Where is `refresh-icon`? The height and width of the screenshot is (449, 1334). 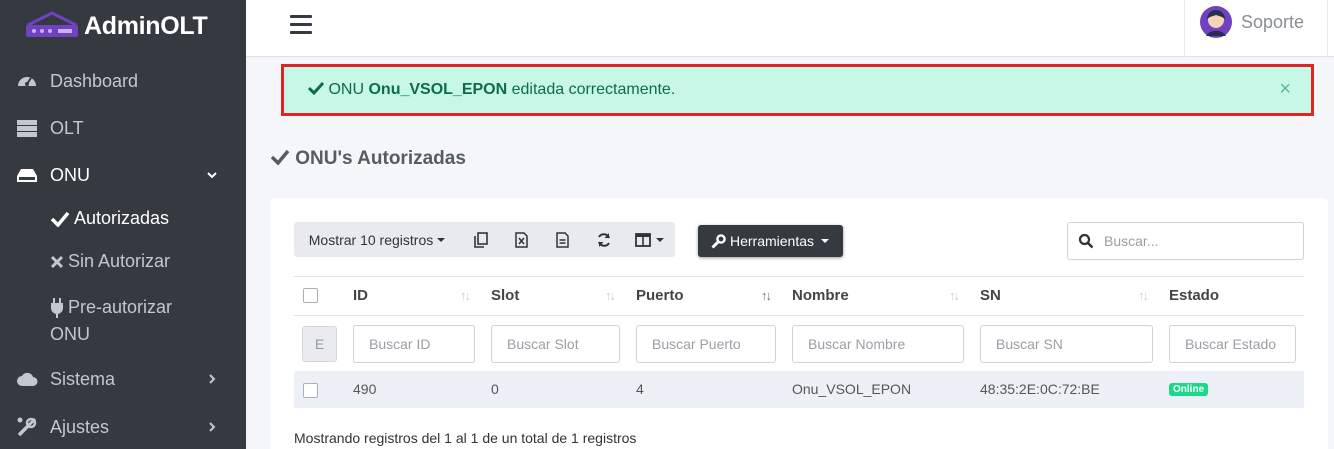
refresh-icon is located at coordinates (604, 239).